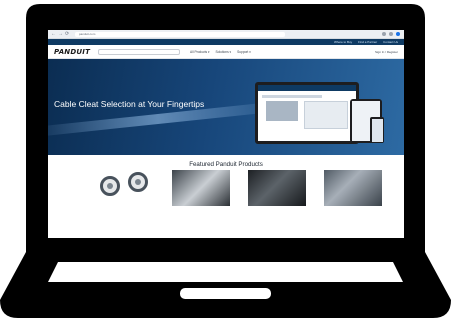 The width and height of the screenshot is (451, 321). I want to click on menu-support: Support ▾, so click(244, 52).